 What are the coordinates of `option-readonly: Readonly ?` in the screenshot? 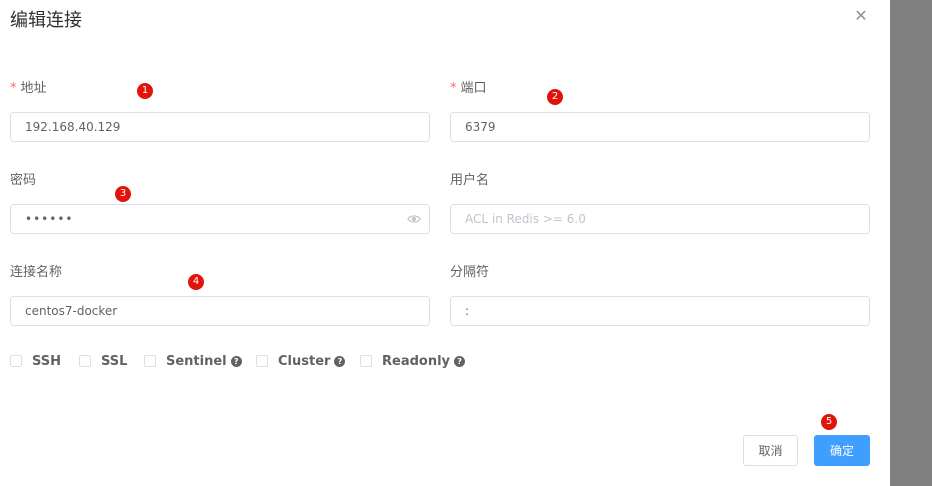 It's located at (413, 361).